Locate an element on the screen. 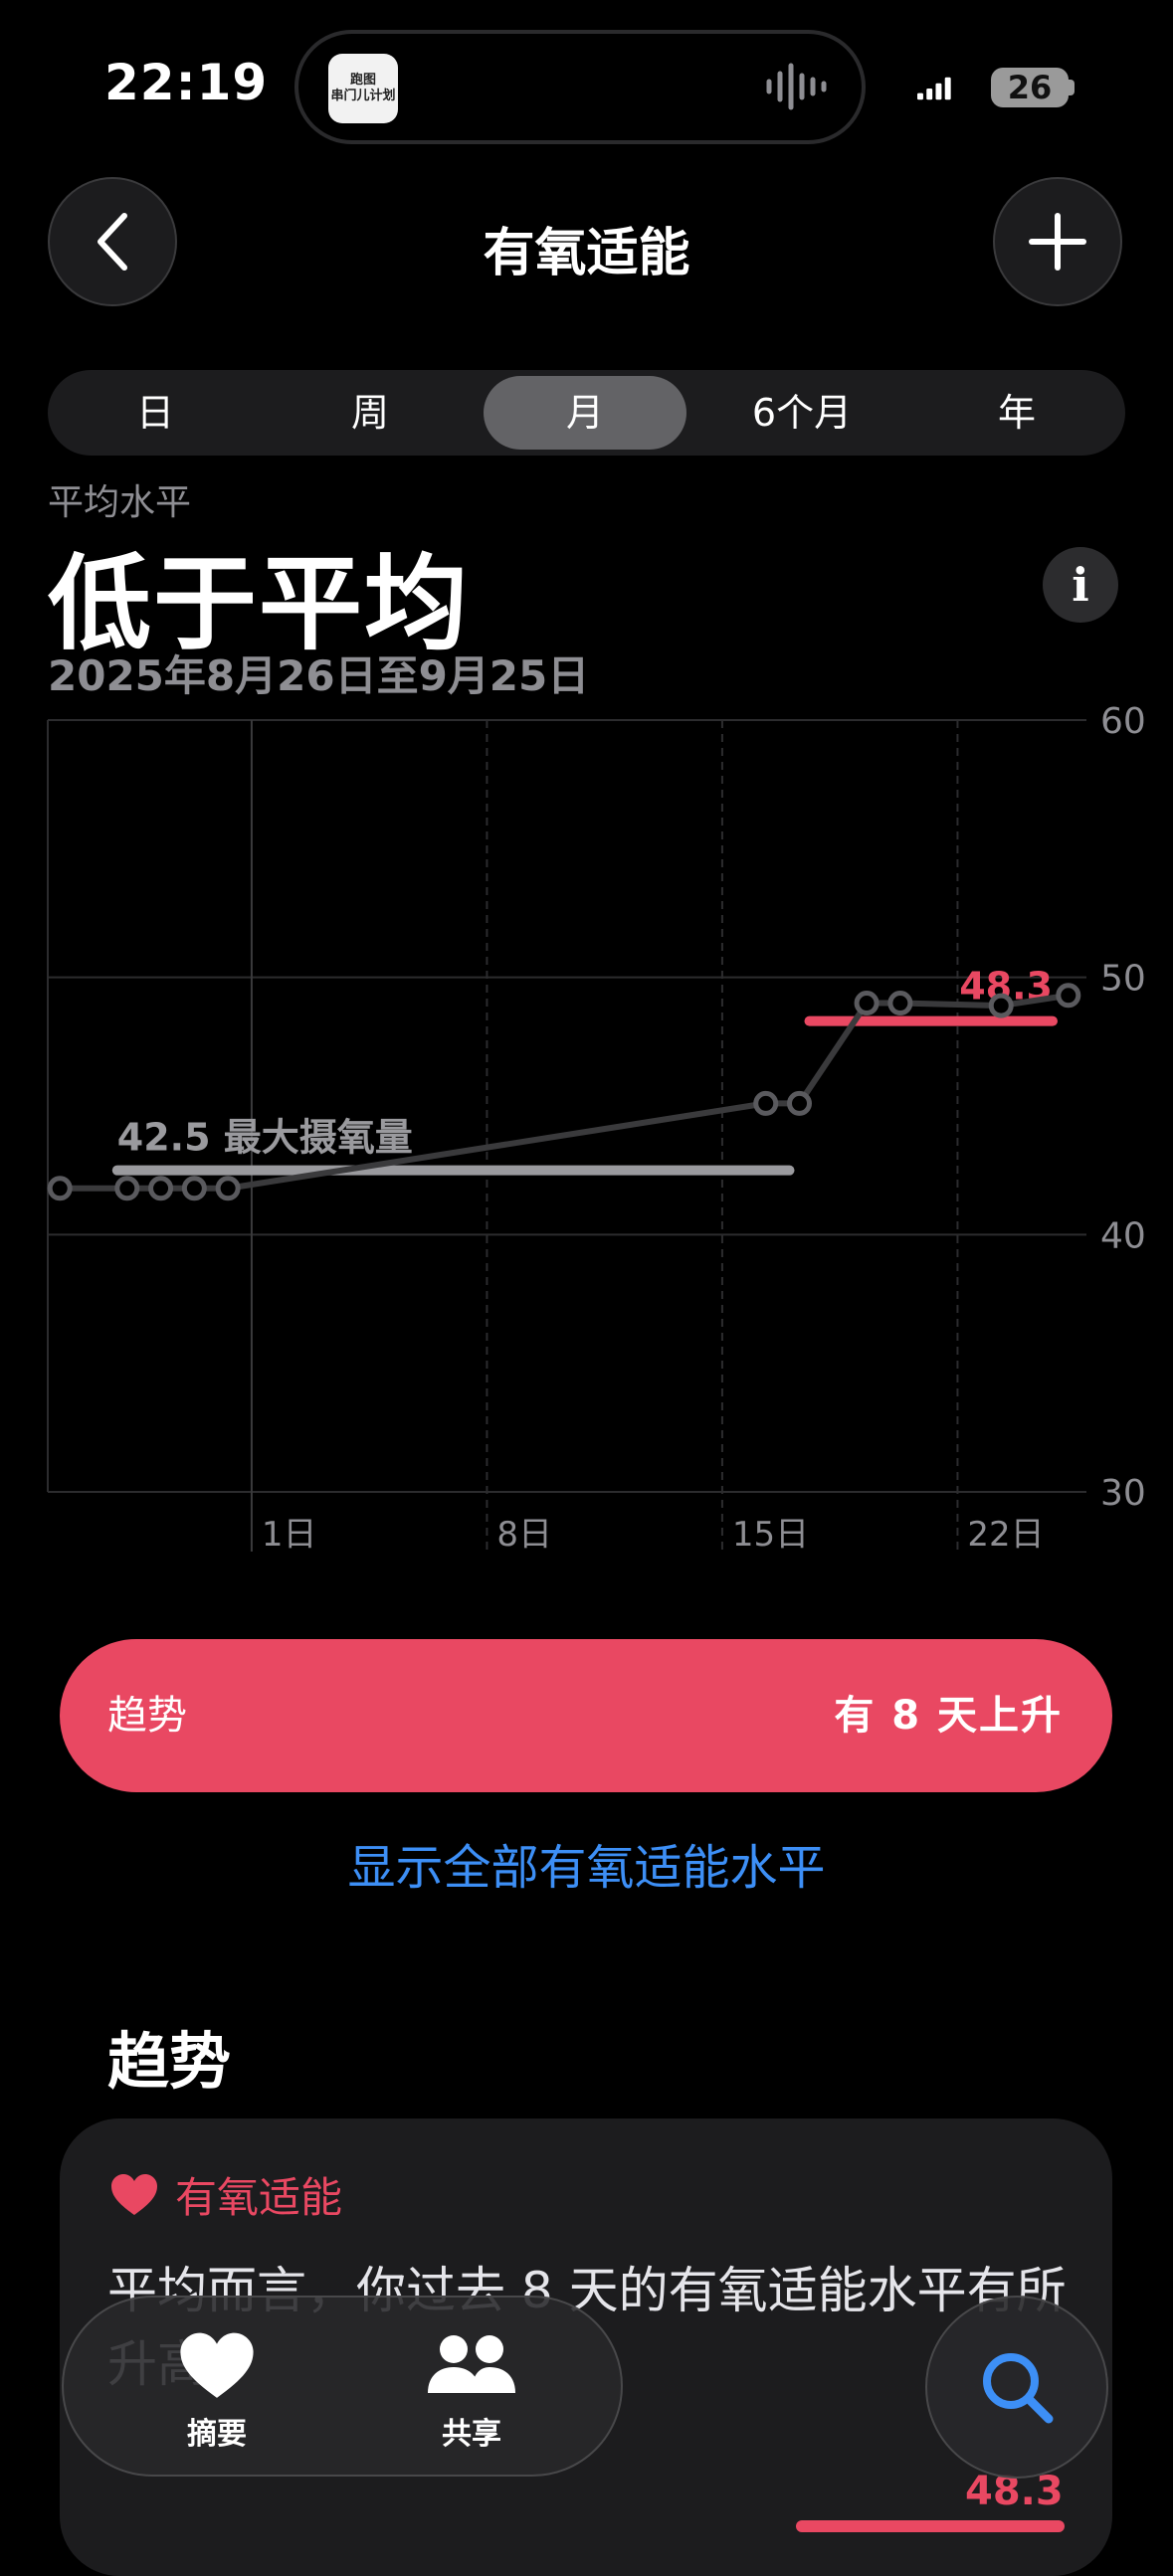 The width and height of the screenshot is (1173, 2576). tab-sharing-label: 共享 is located at coordinates (471, 2434).